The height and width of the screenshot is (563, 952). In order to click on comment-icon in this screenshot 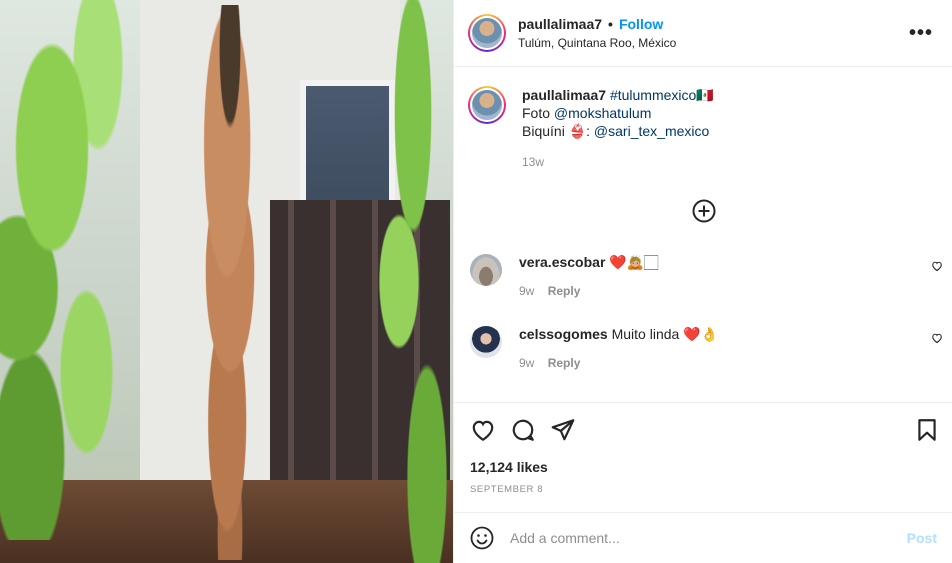, I will do `click(523, 430)`.